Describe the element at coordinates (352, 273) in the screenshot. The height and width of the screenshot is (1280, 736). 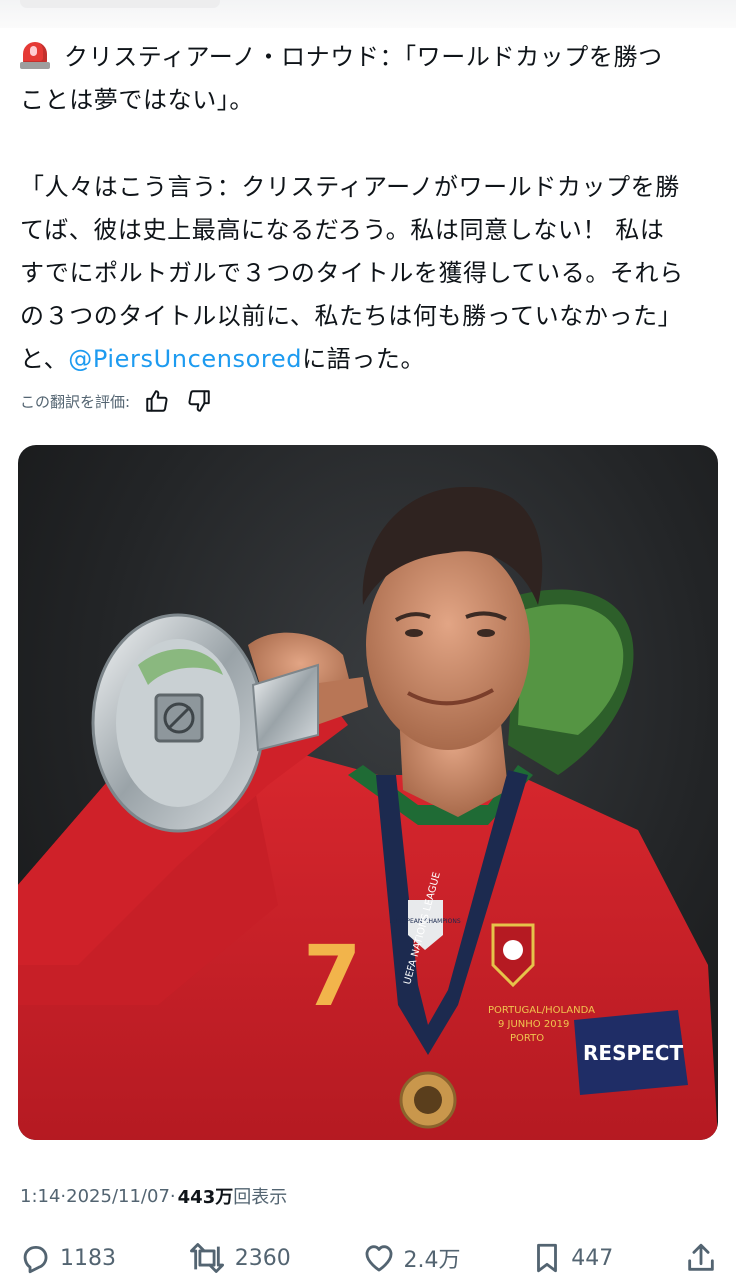
I see `tweet-quote-line3: すでにポルトガルで３つのタイトルを獲得している。それら` at that location.